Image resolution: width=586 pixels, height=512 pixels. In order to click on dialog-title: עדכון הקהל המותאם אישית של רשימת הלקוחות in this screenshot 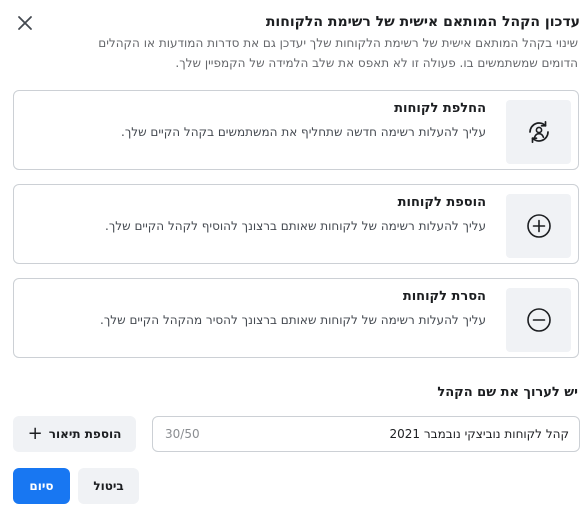, I will do `click(422, 22)`.